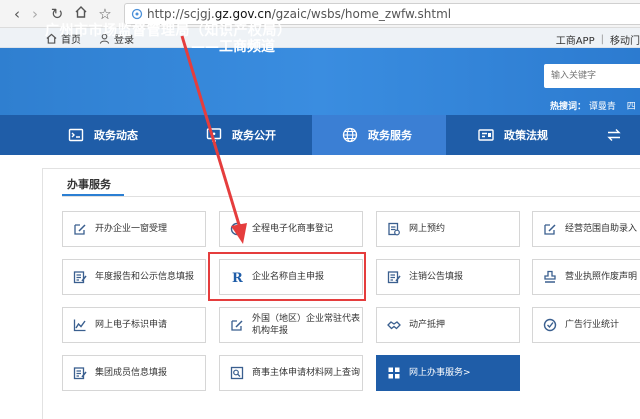 The image size is (640, 419). Describe the element at coordinates (394, 325) in the screenshot. I see `handshake-icon` at that location.